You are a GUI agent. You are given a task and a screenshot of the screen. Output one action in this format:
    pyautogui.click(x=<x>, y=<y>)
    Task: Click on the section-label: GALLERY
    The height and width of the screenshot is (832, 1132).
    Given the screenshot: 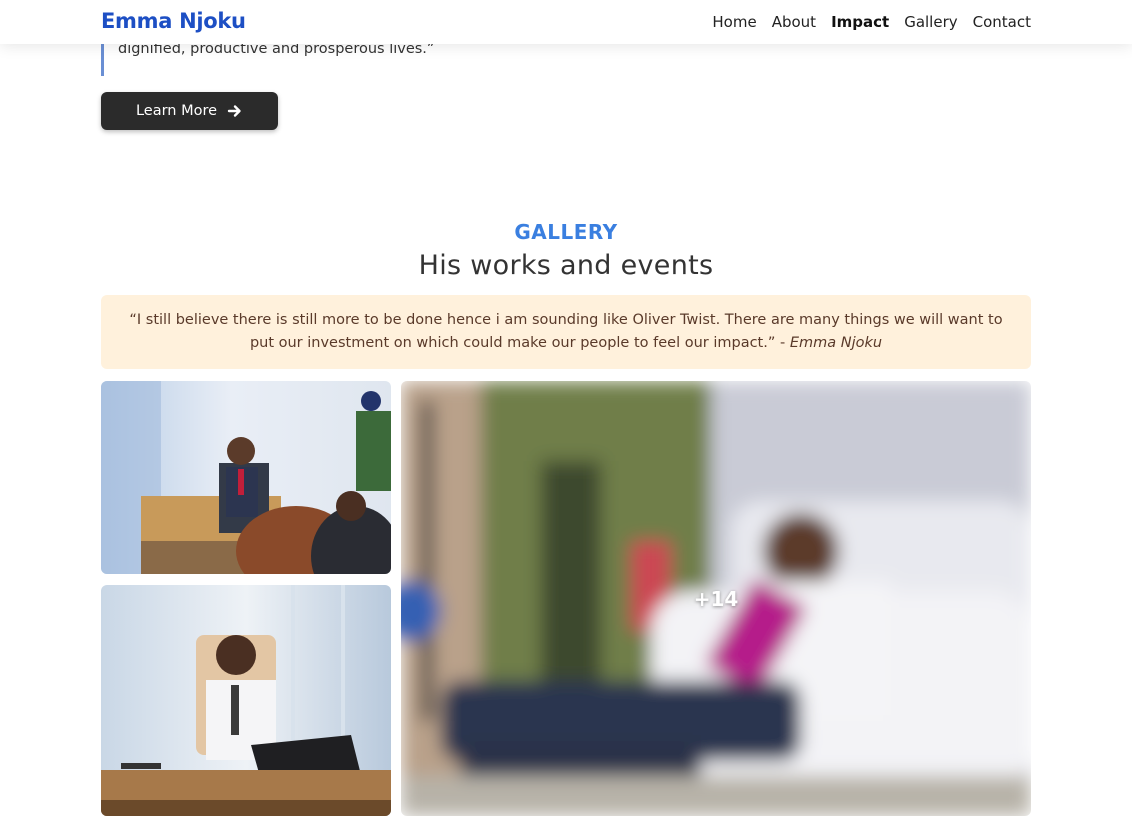 What is the action you would take?
    pyautogui.click(x=566, y=232)
    